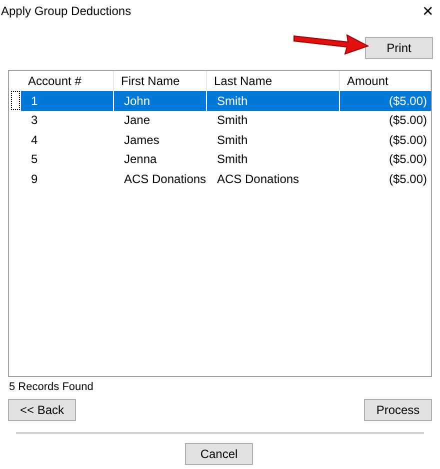  I want to click on table-cell-text: 4, so click(34, 140).